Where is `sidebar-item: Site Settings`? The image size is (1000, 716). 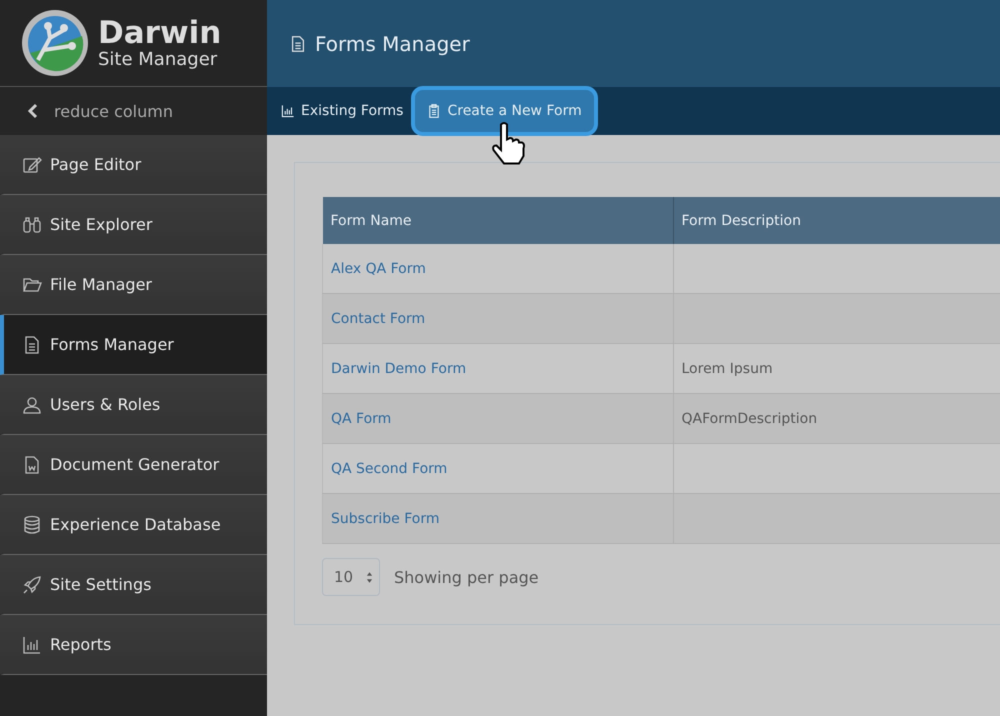
sidebar-item: Site Settings is located at coordinates (133, 585).